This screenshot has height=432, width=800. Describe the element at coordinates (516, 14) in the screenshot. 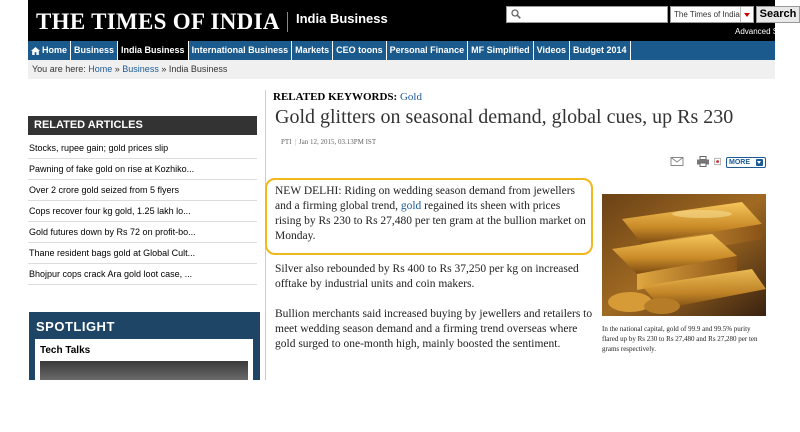

I see `search-icon` at that location.